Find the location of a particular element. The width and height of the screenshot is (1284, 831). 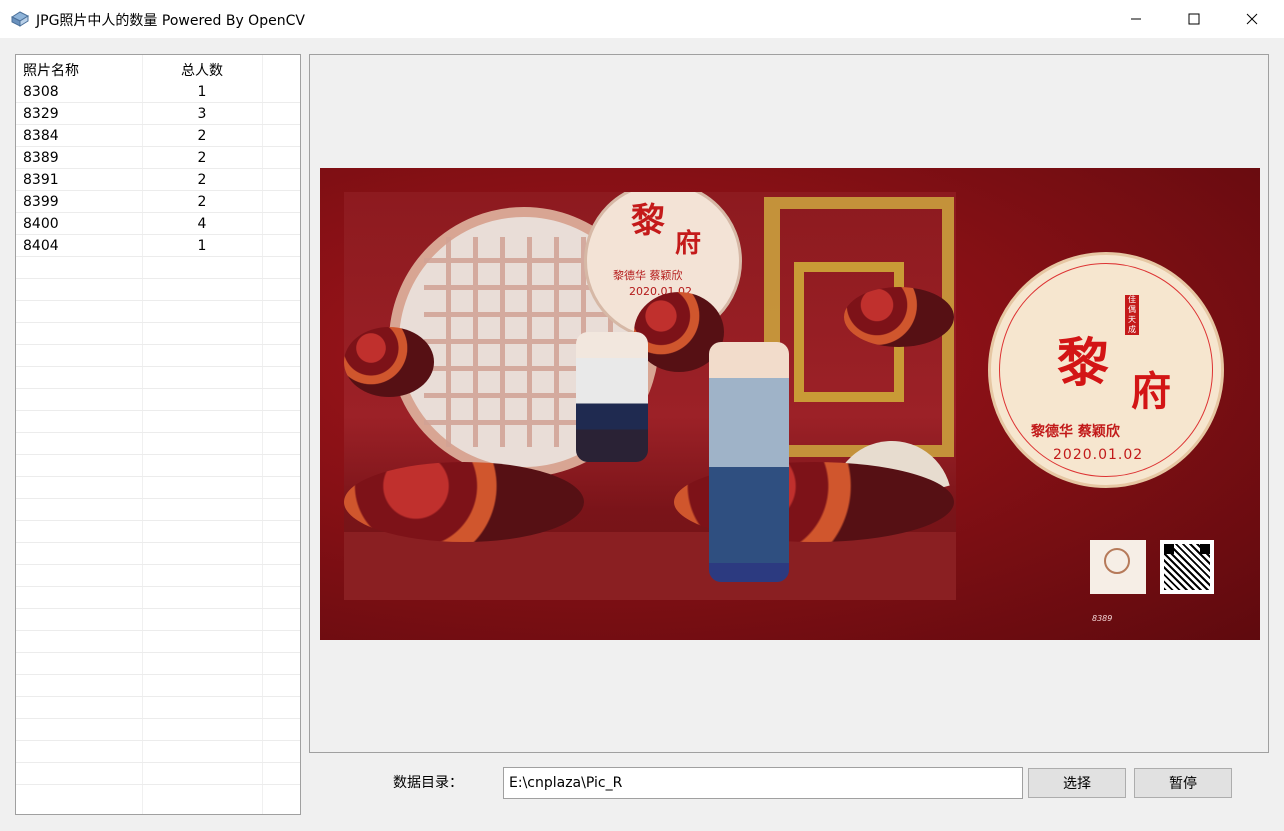

cell-person-count: 4 is located at coordinates (202, 224).